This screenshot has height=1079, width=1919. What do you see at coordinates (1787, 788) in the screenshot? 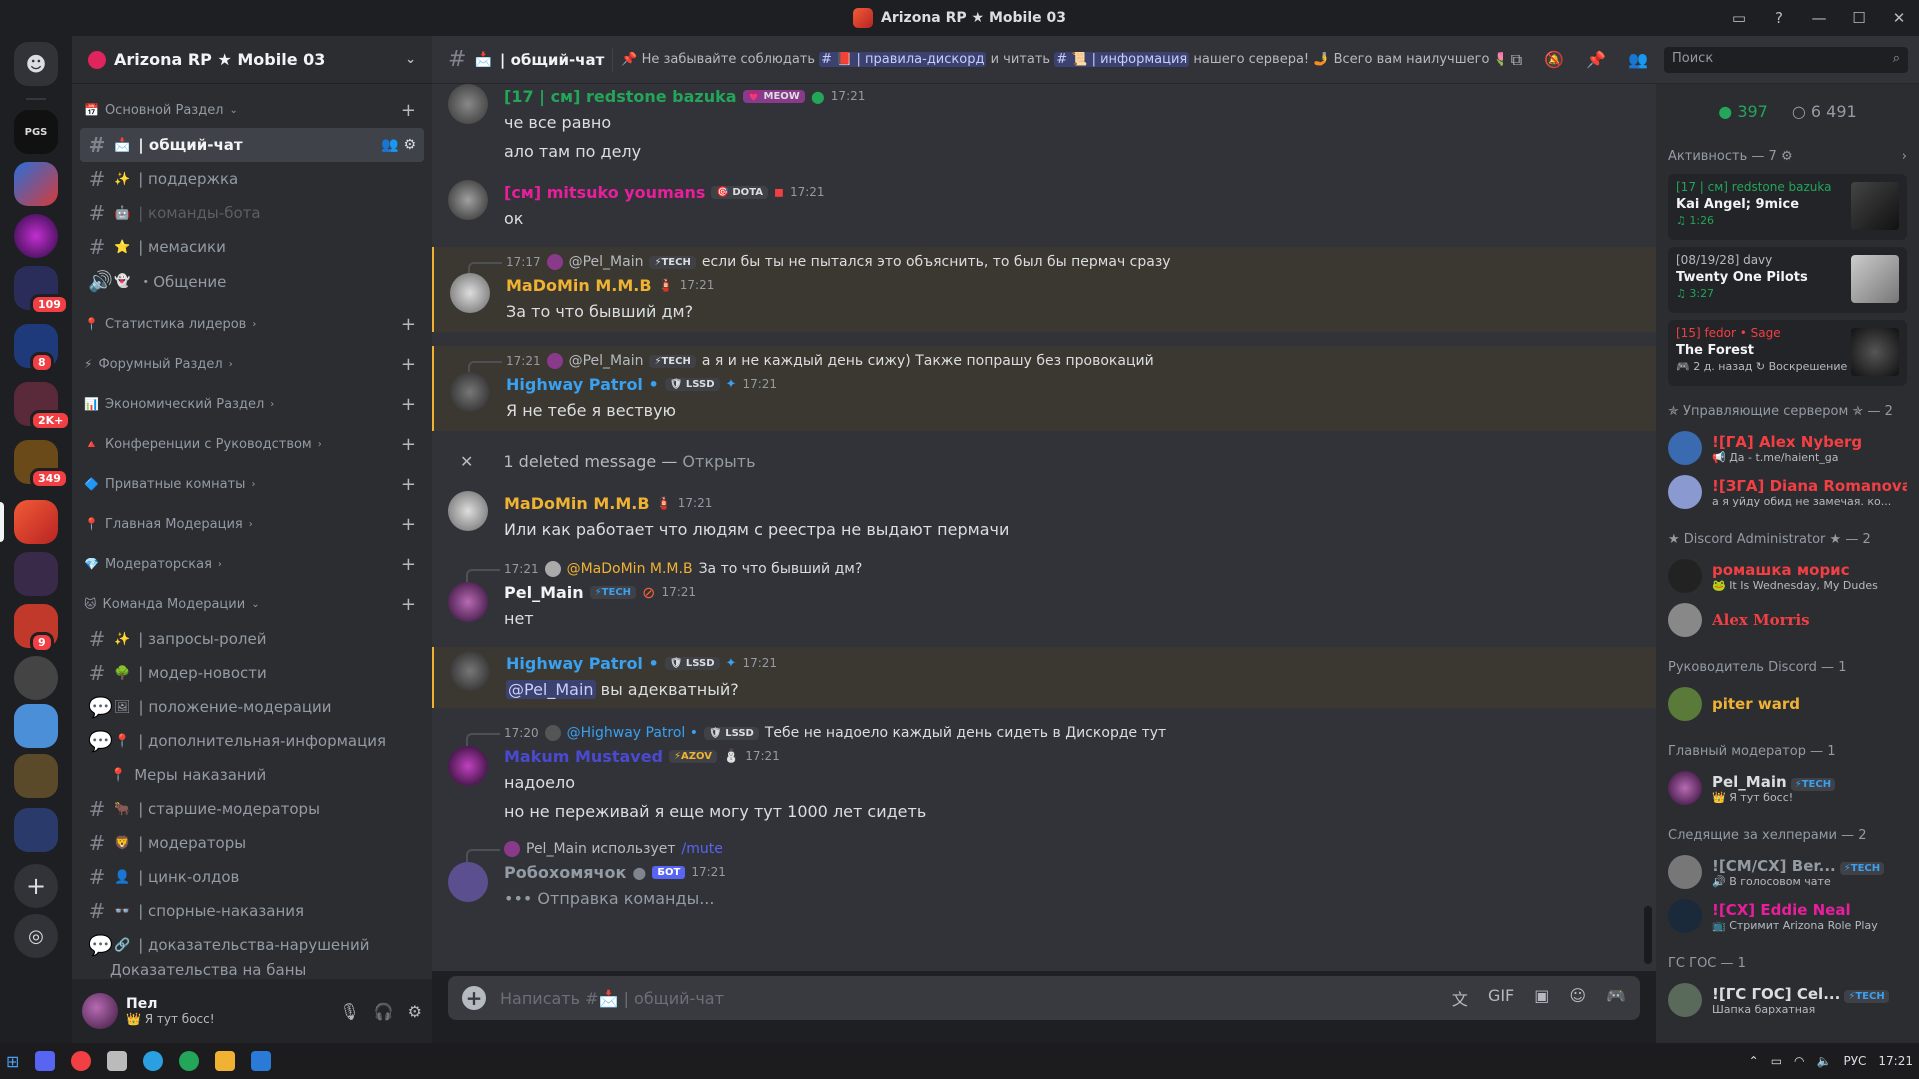
I see `member-item: Pel_Main ⚡TECH 👑 Я тут босс!` at bounding box center [1787, 788].